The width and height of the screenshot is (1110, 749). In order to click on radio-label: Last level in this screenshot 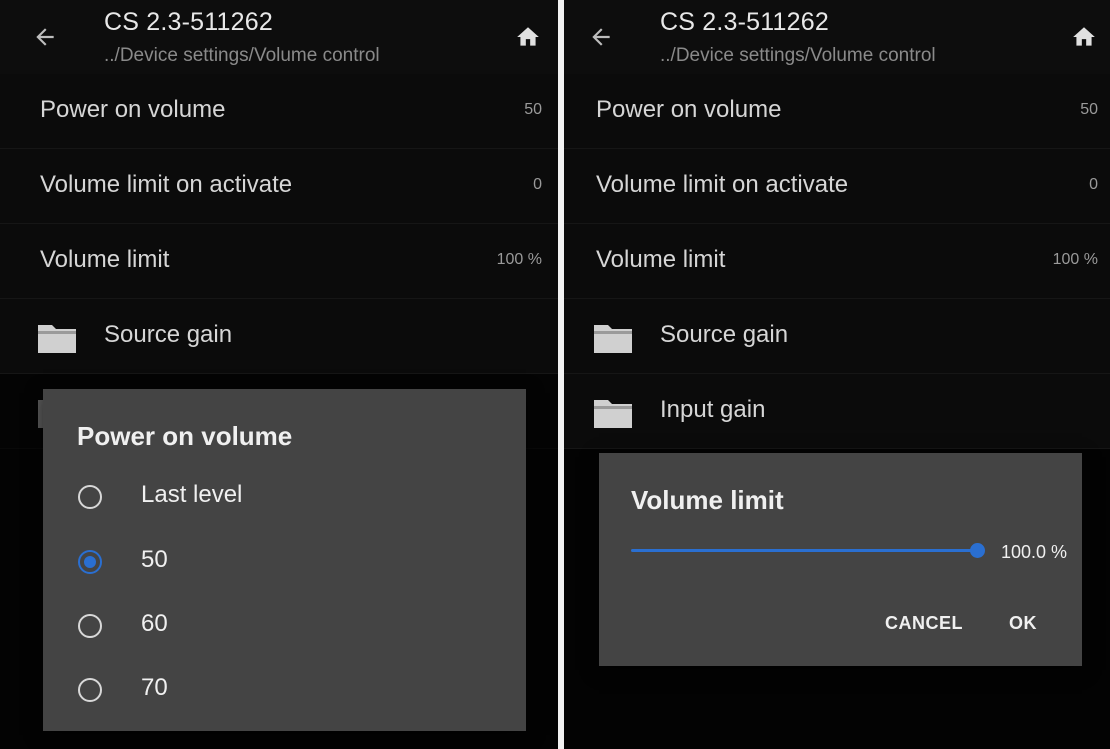, I will do `click(192, 494)`.